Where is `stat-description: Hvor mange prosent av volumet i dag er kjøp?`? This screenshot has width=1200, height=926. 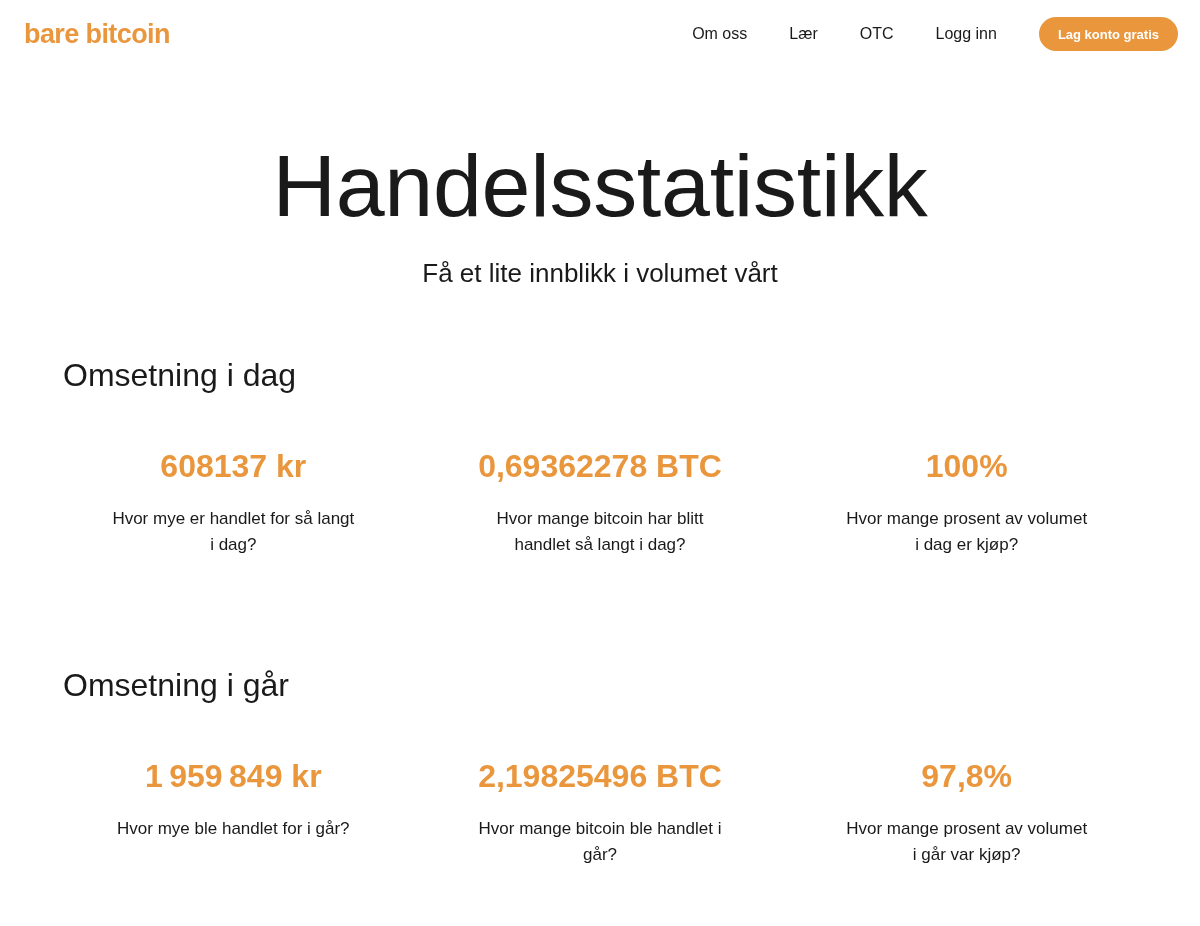
stat-description: Hvor mange prosent av volumet i dag er kjøp? is located at coordinates (967, 532).